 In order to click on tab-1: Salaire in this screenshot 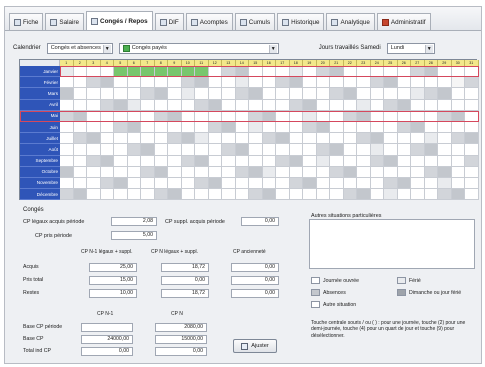, I will do `click(65, 21)`.